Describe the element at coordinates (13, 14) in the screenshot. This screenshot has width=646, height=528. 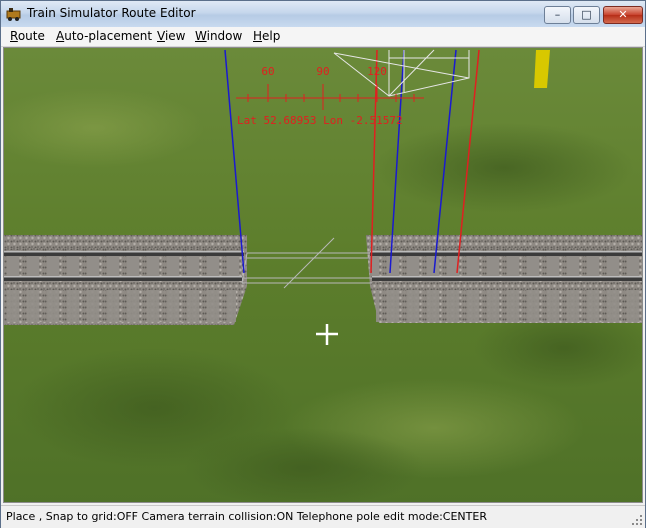
I see `locomotive-app-icon` at that location.